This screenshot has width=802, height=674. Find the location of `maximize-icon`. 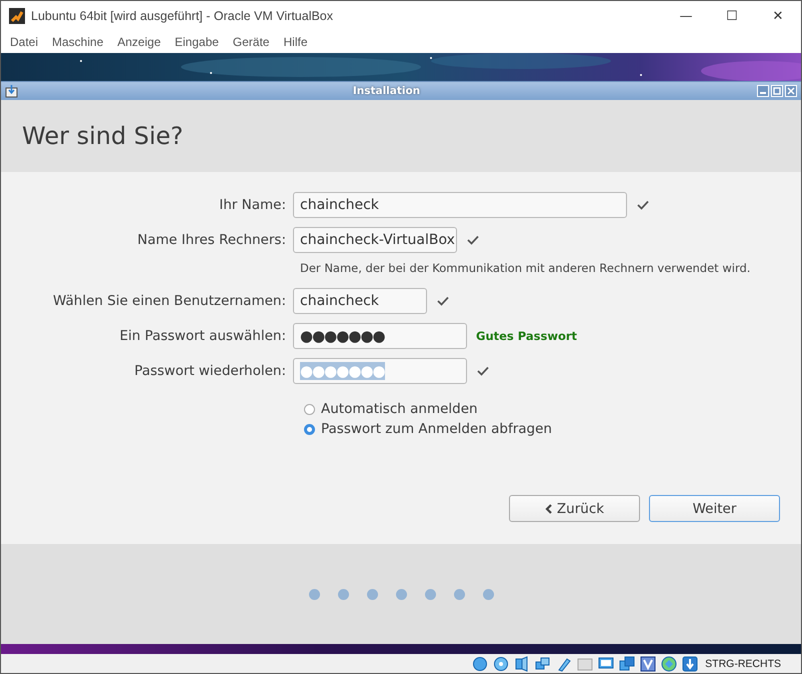

maximize-icon is located at coordinates (777, 91).